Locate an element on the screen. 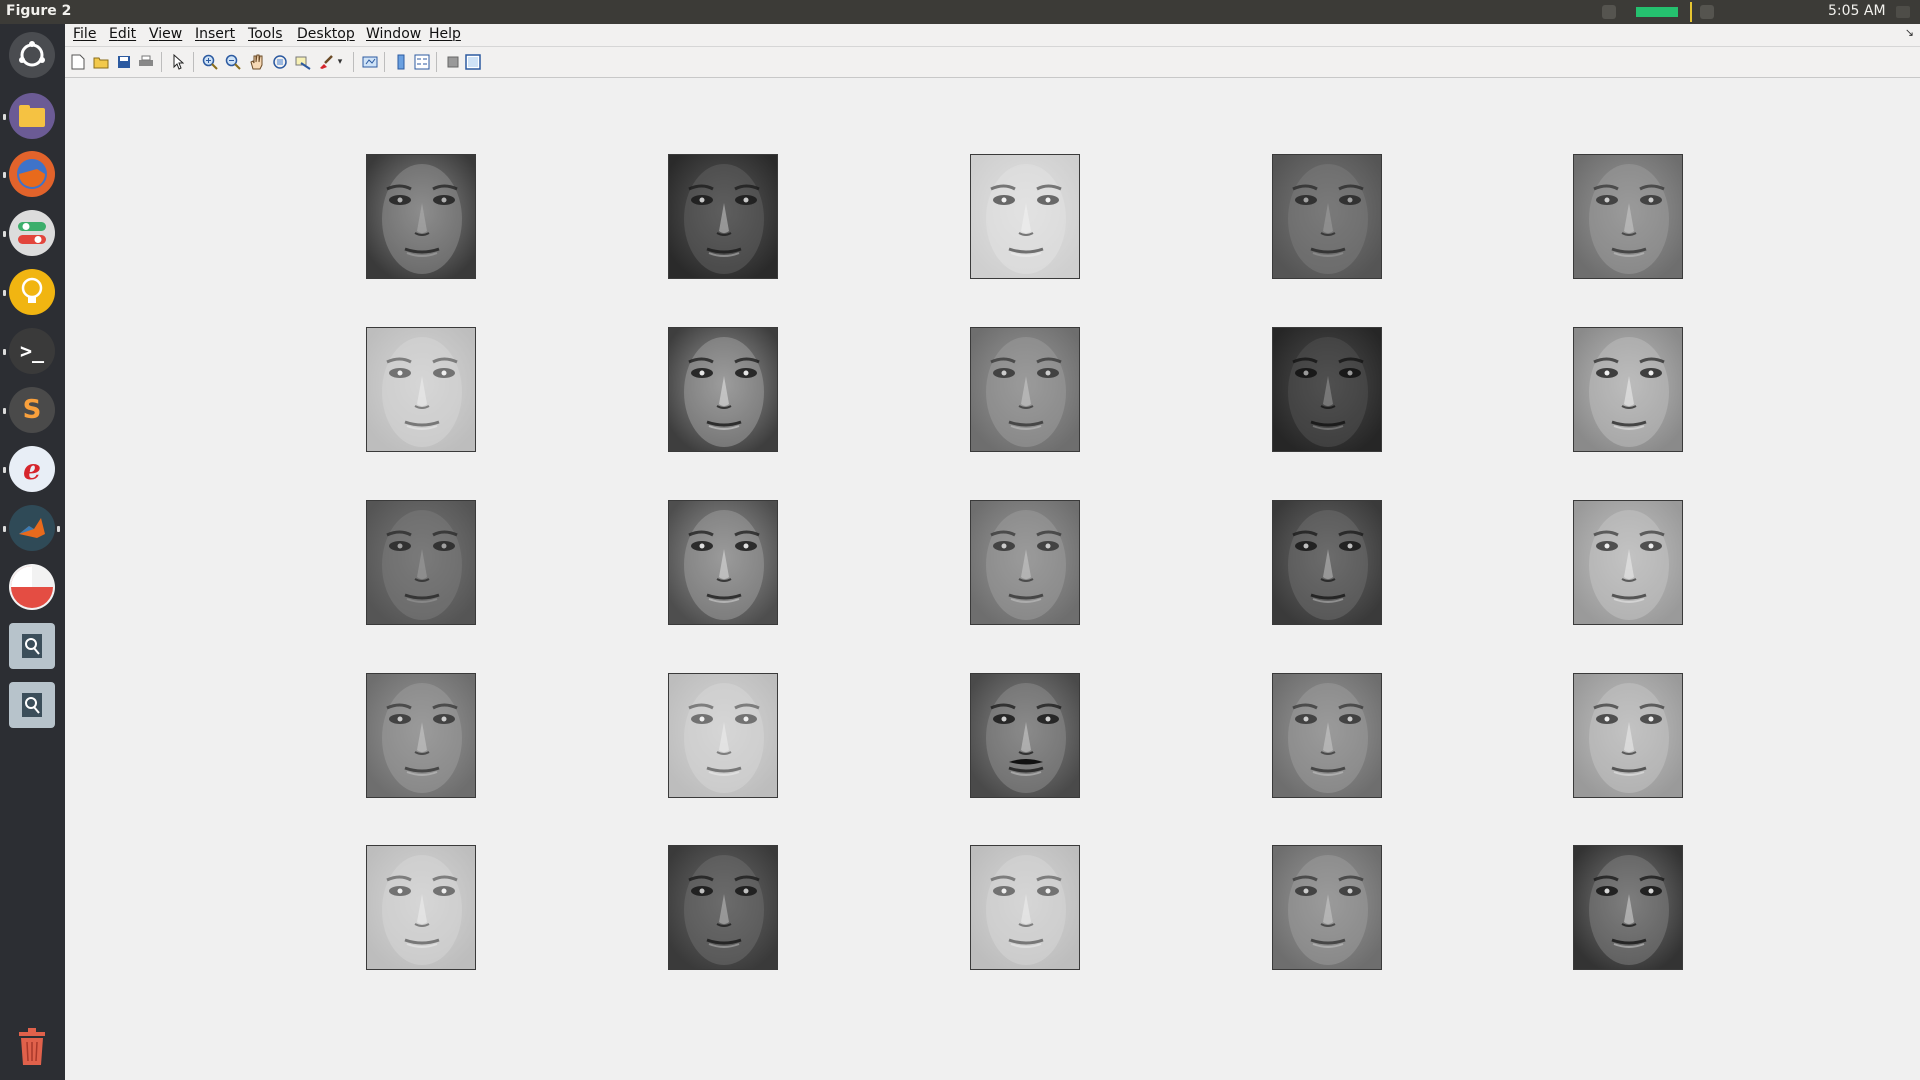 This screenshot has height=1080, width=1920. clock: 5:05 AM is located at coordinates (1857, 11).